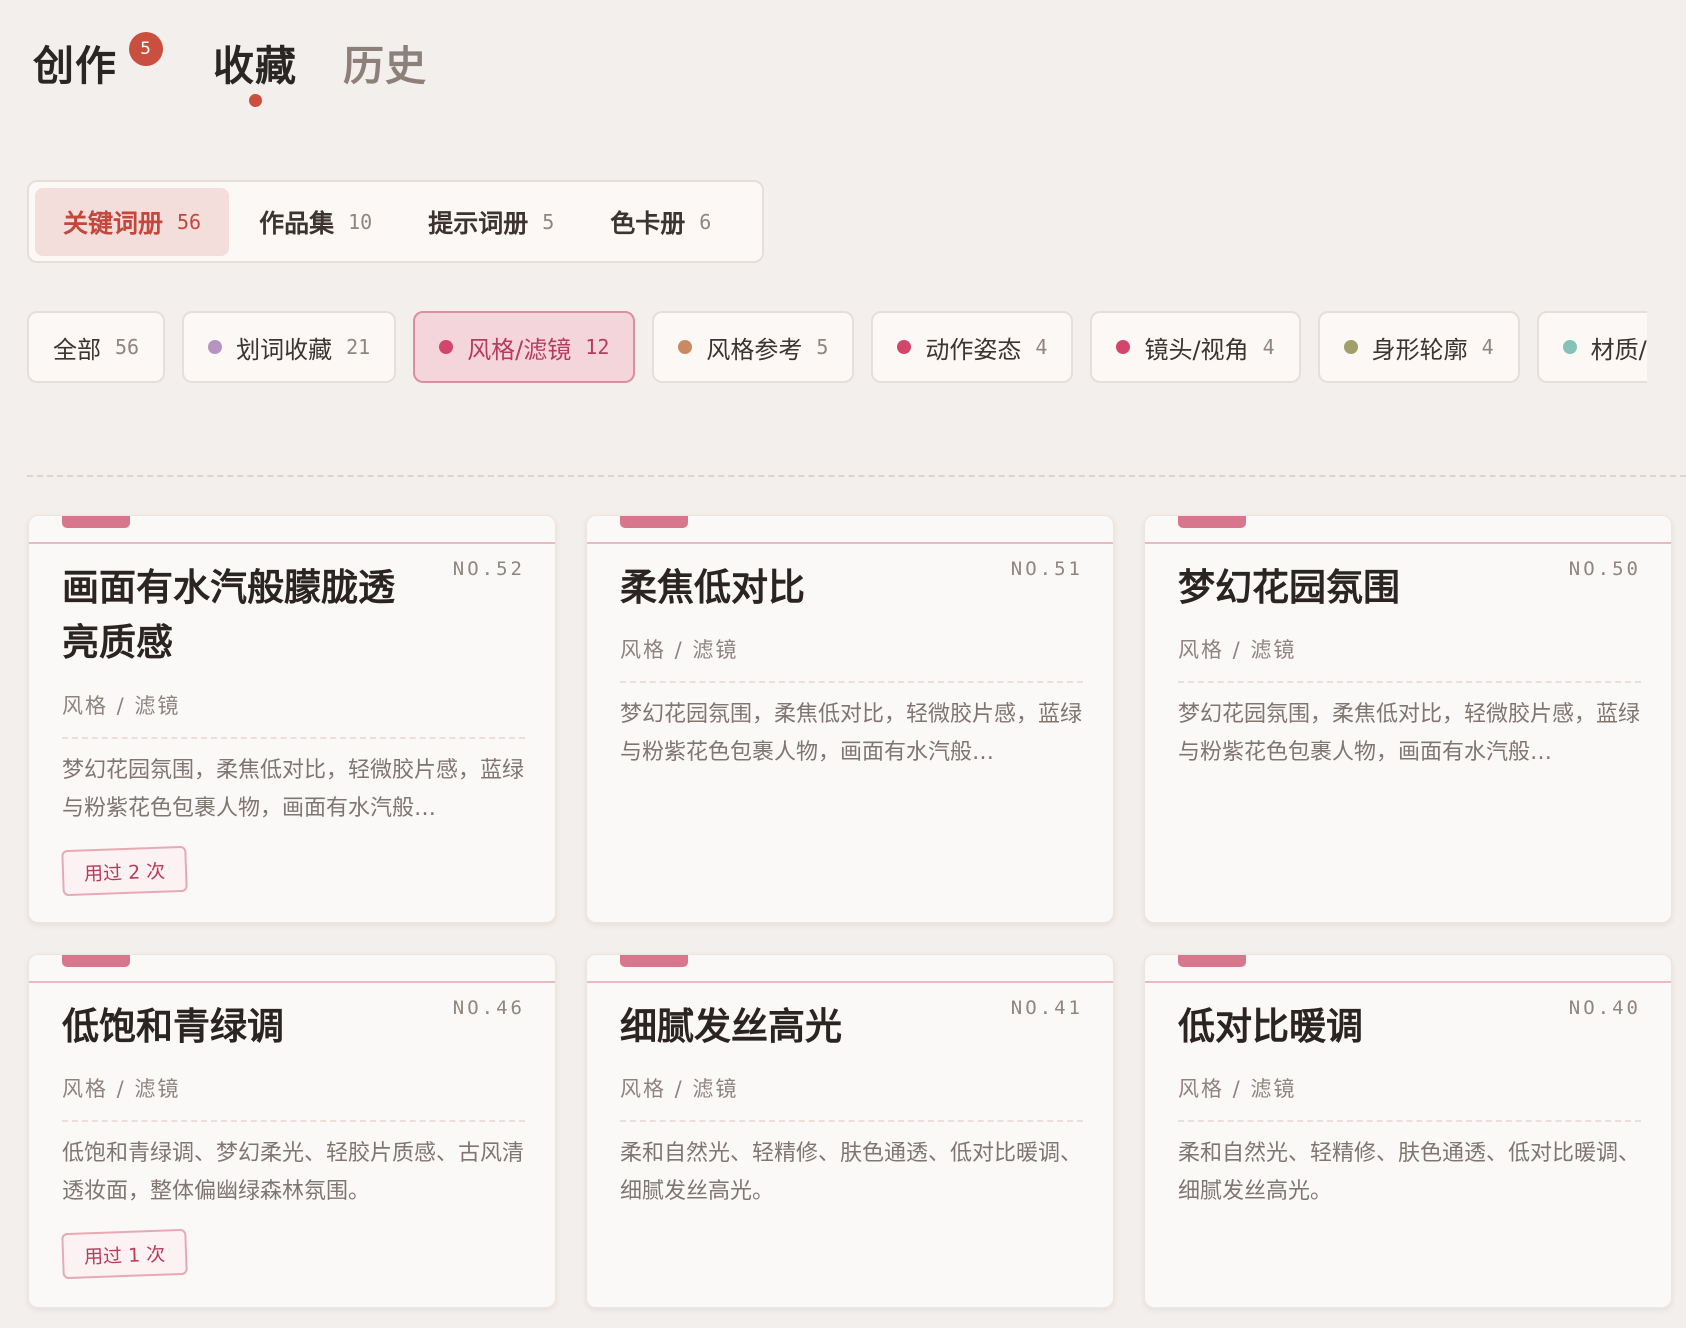  What do you see at coordinates (77, 349) in the screenshot?
I see `chip-label: 全部` at bounding box center [77, 349].